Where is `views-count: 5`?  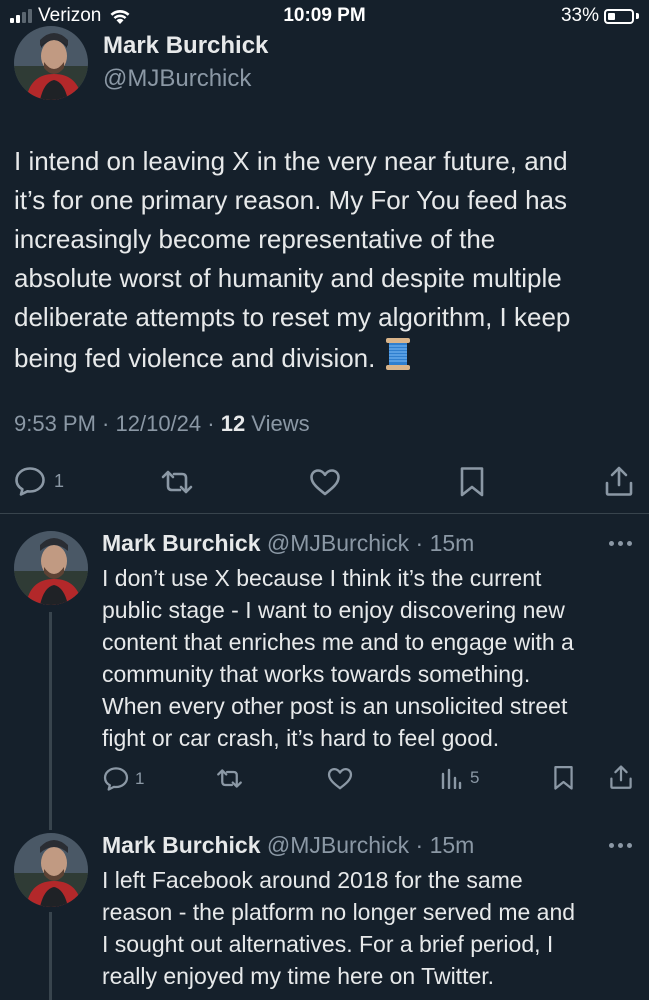
views-count: 5 is located at coordinates (475, 777).